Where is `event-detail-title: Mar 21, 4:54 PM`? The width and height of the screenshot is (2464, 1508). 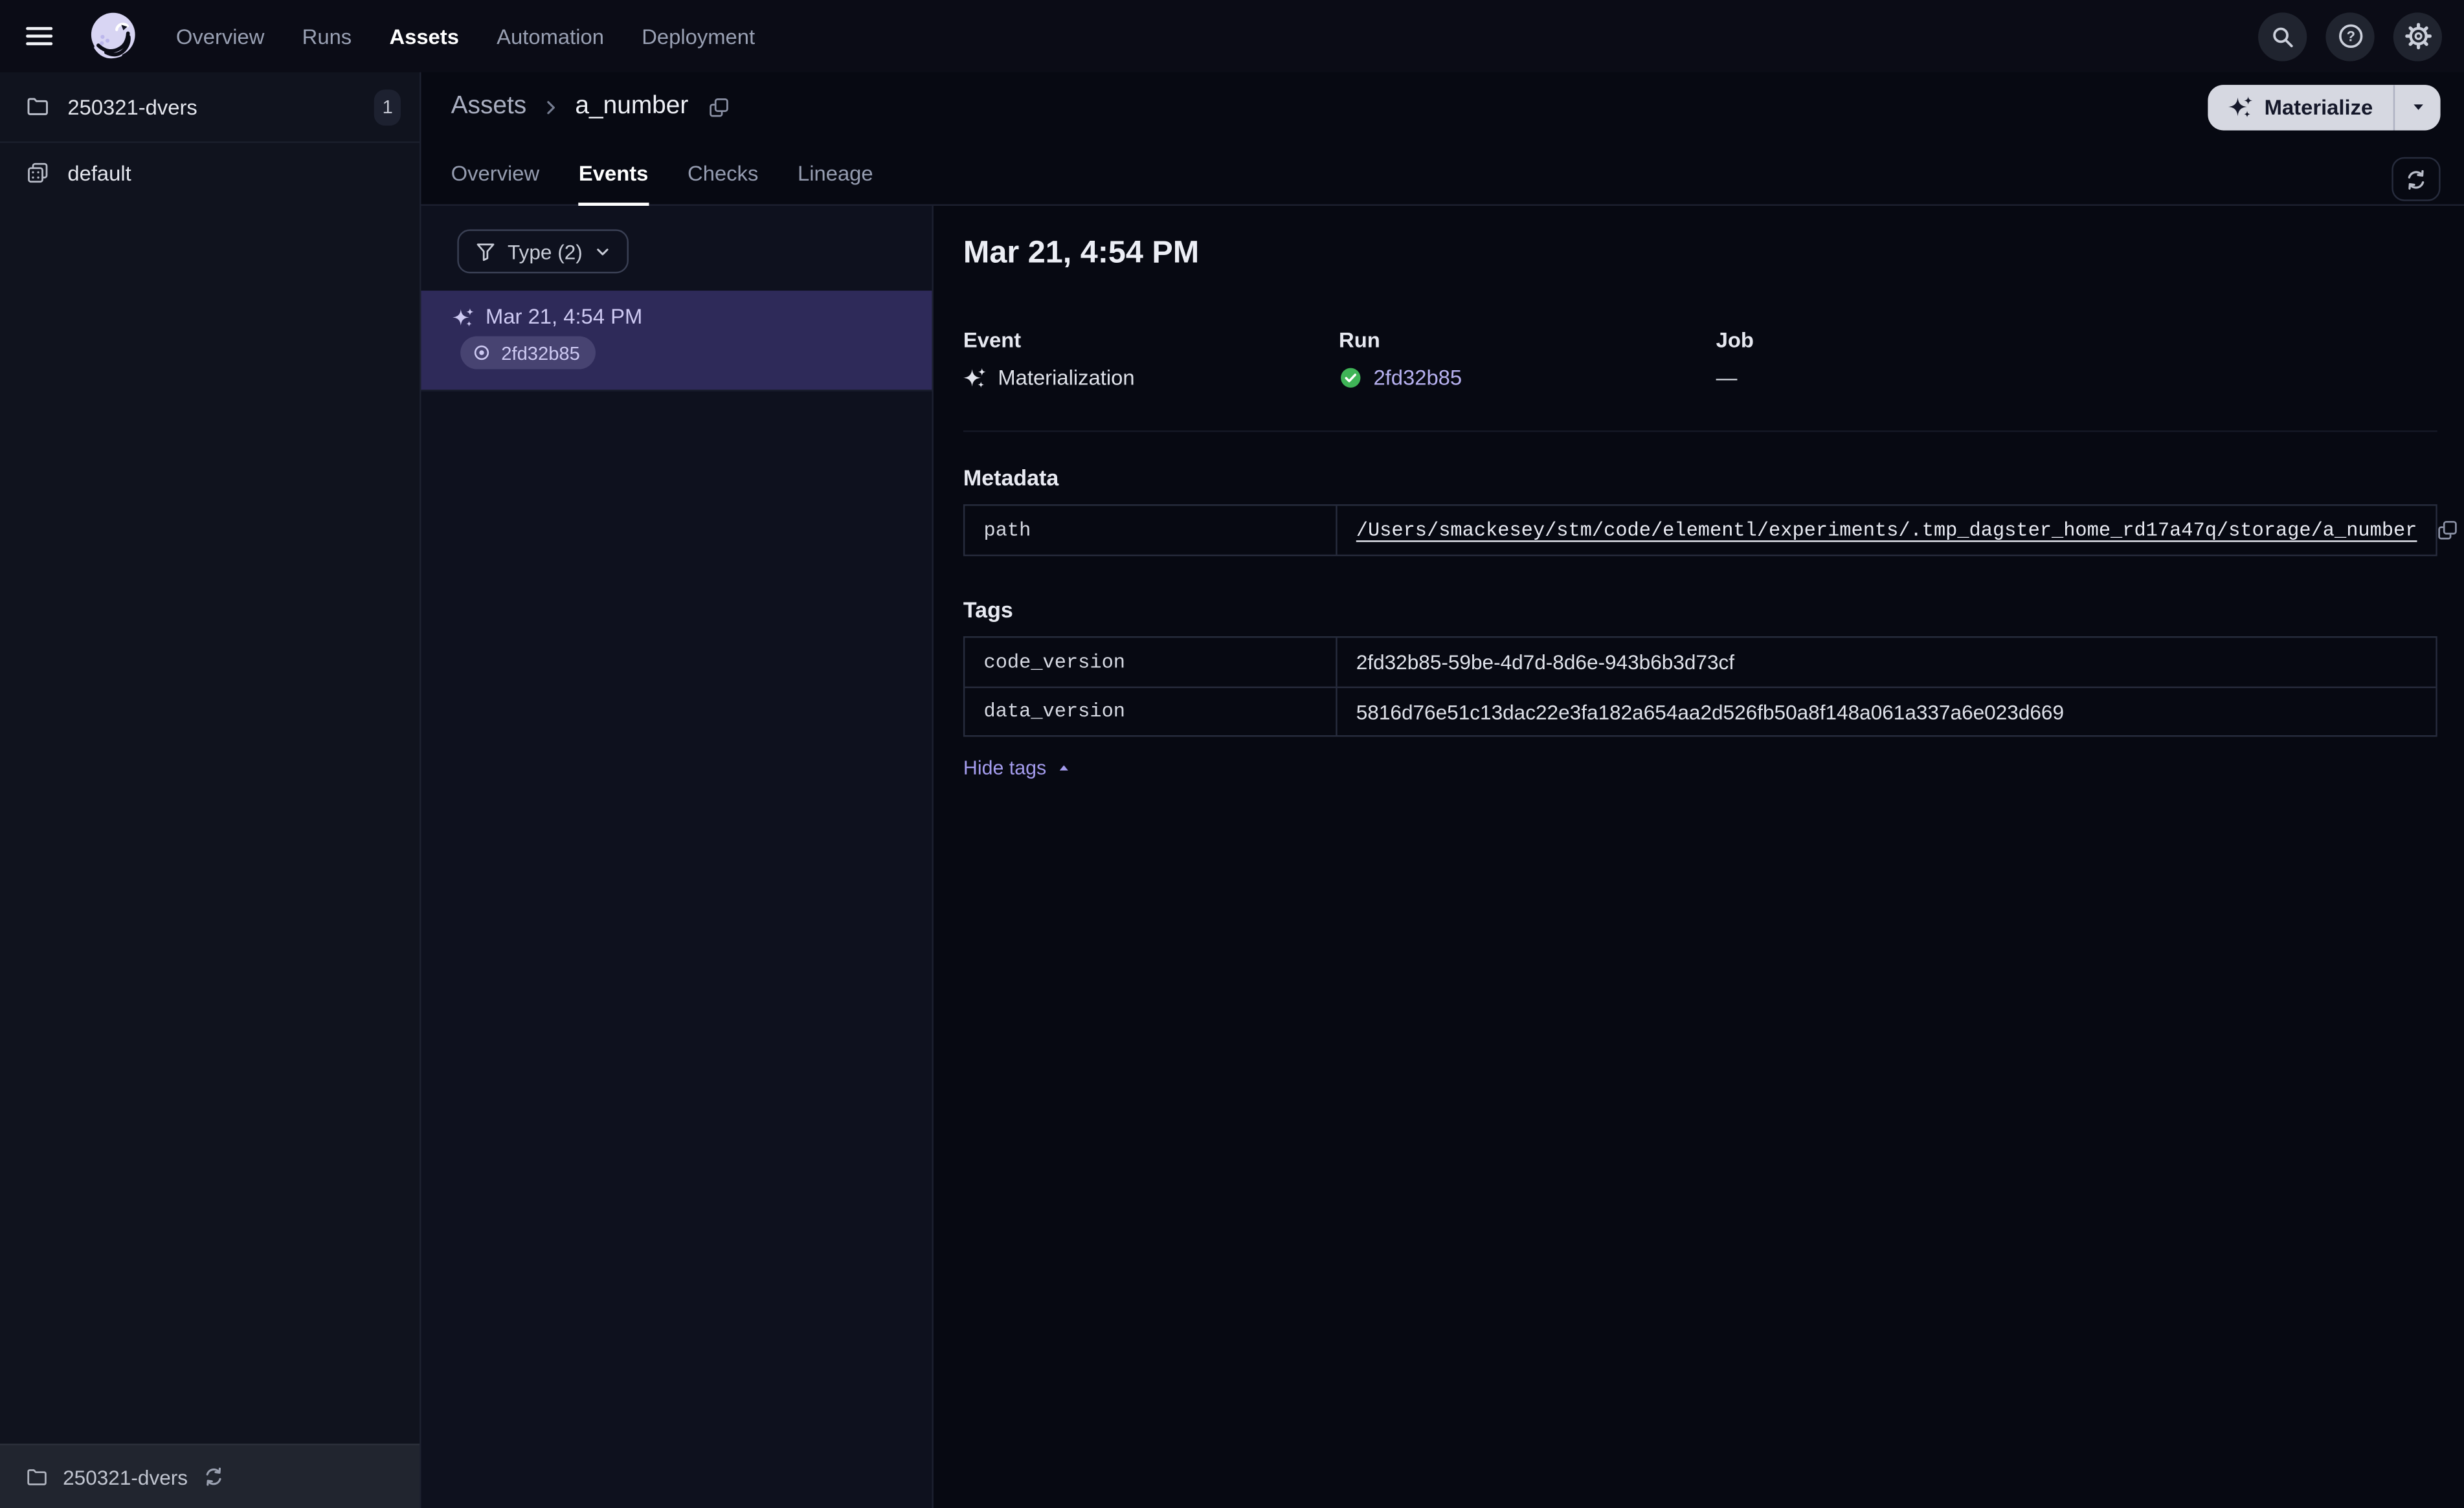 event-detail-title: Mar 21, 4:54 PM is located at coordinates (1081, 253).